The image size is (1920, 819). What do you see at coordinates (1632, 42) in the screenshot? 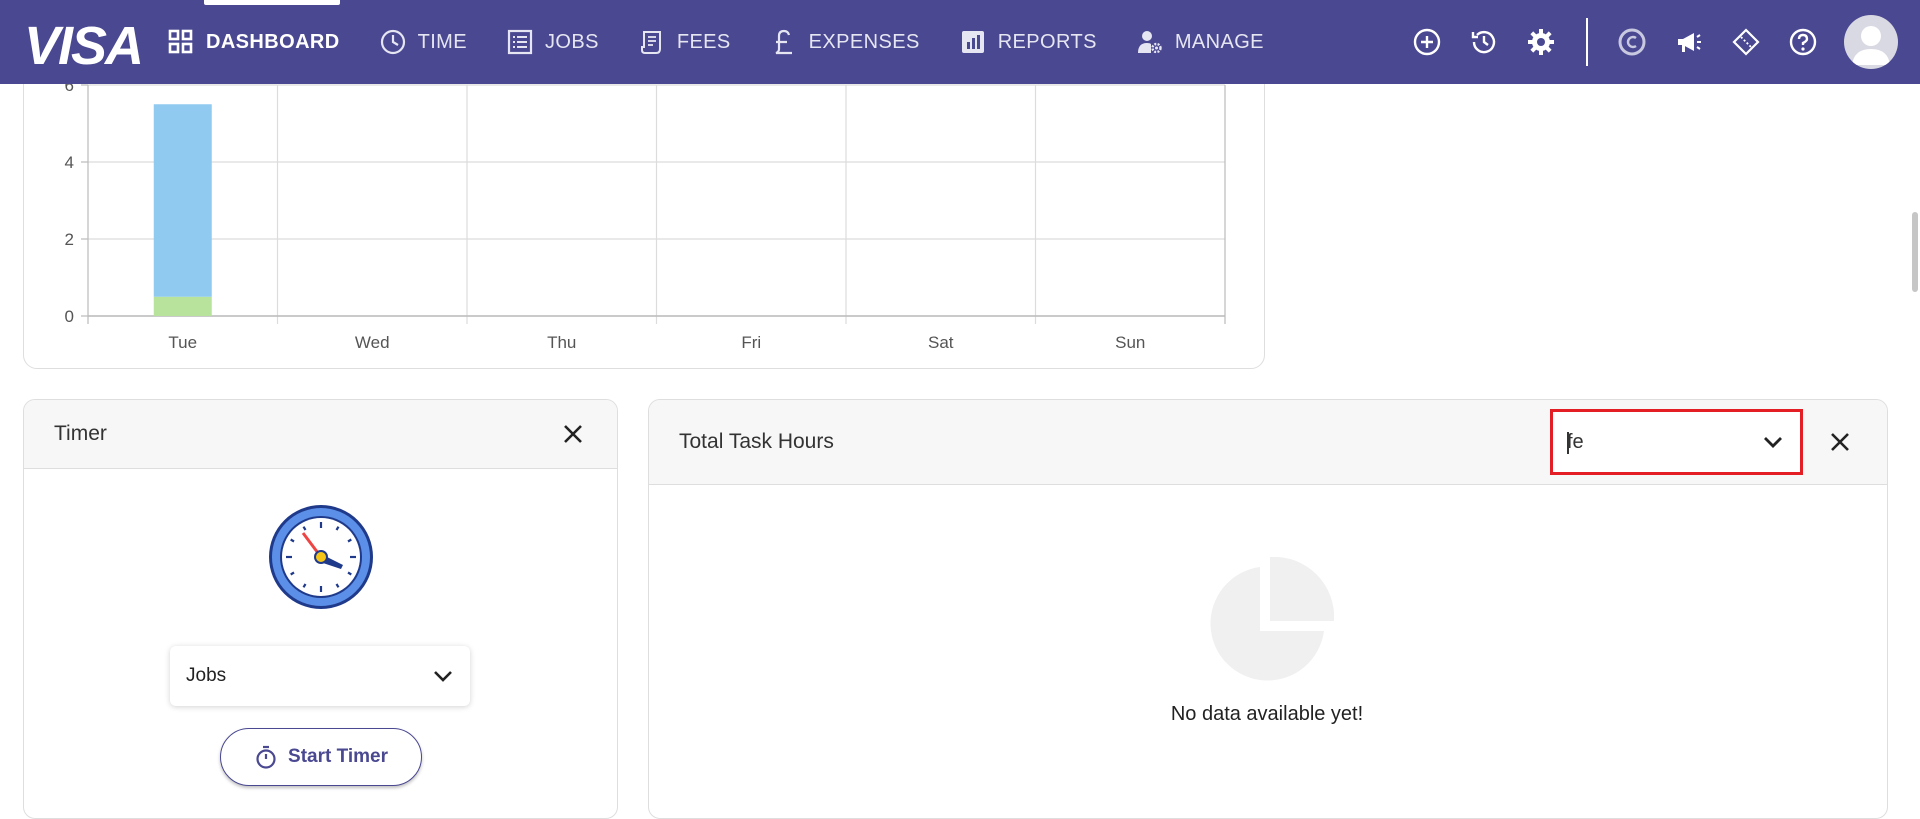
I see `c-logo-icon` at bounding box center [1632, 42].